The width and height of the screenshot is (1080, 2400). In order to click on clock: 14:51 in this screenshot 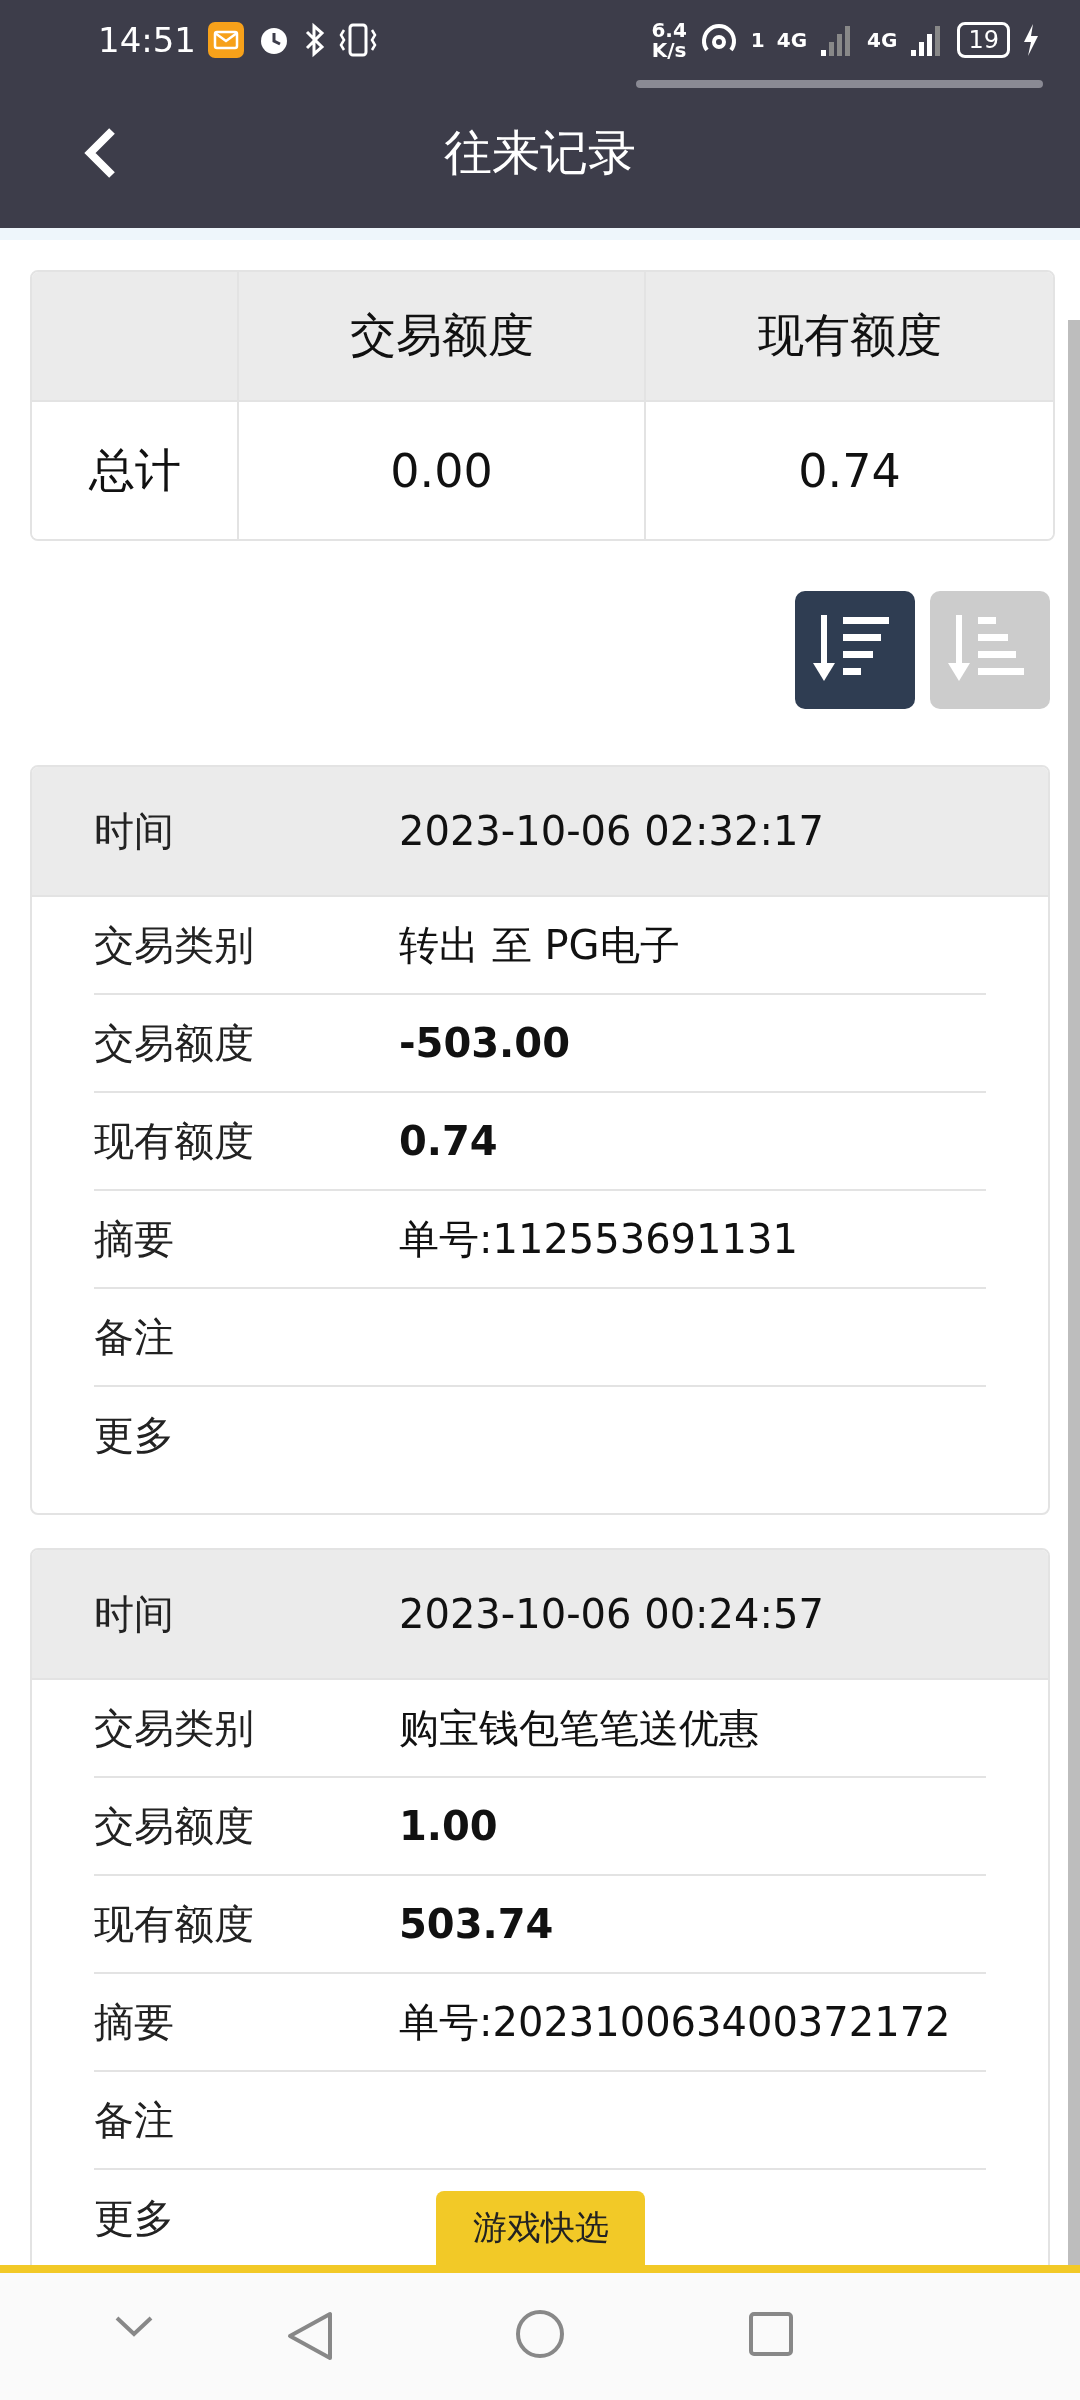, I will do `click(147, 40)`.